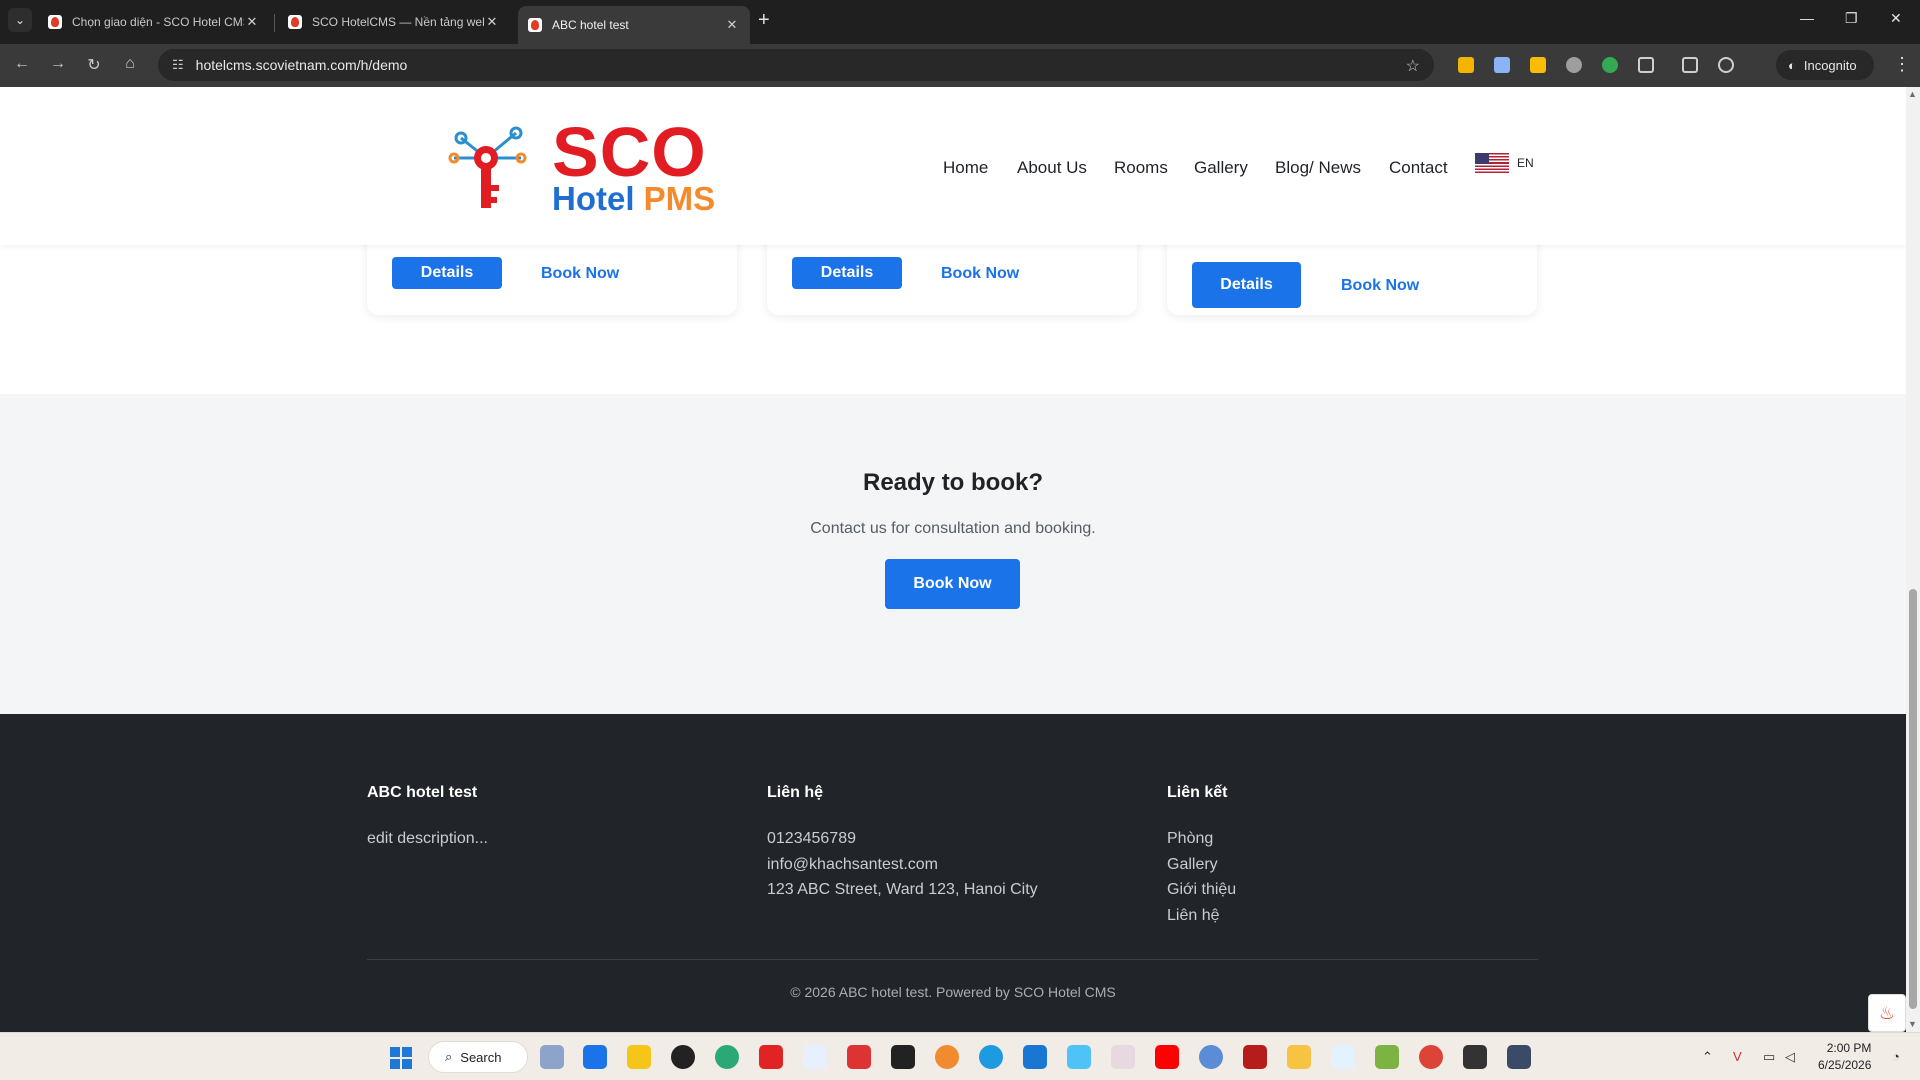 The image size is (1920, 1080). I want to click on bookmark-star-icon: ☆, so click(1413, 66).